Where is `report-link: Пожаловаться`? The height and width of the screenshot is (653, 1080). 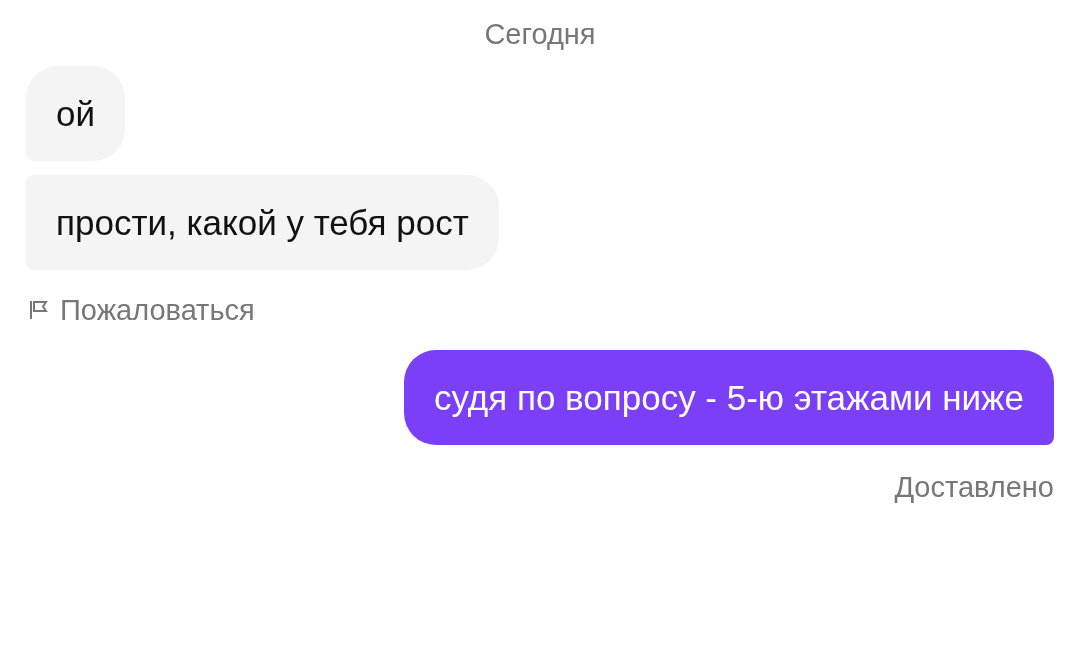 report-link: Пожаловаться is located at coordinates (141, 310).